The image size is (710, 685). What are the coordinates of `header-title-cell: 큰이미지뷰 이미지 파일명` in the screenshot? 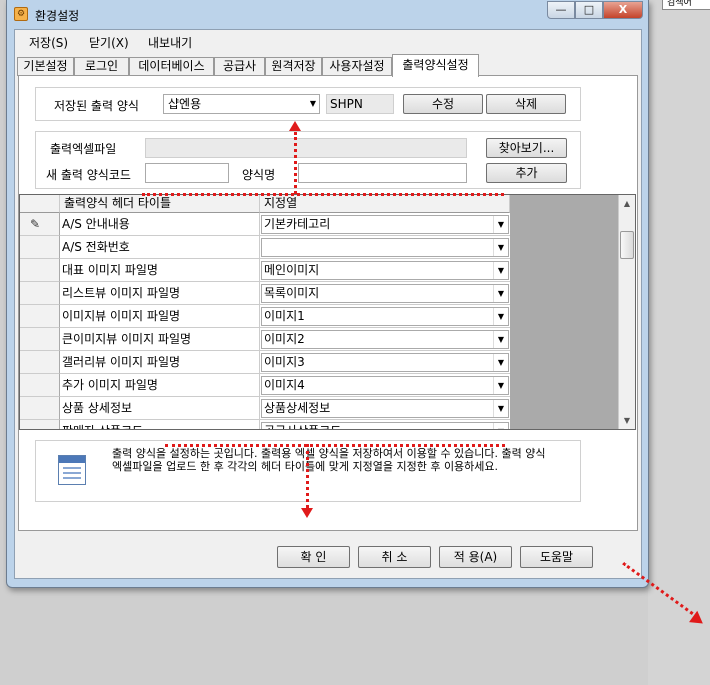 It's located at (160, 339).